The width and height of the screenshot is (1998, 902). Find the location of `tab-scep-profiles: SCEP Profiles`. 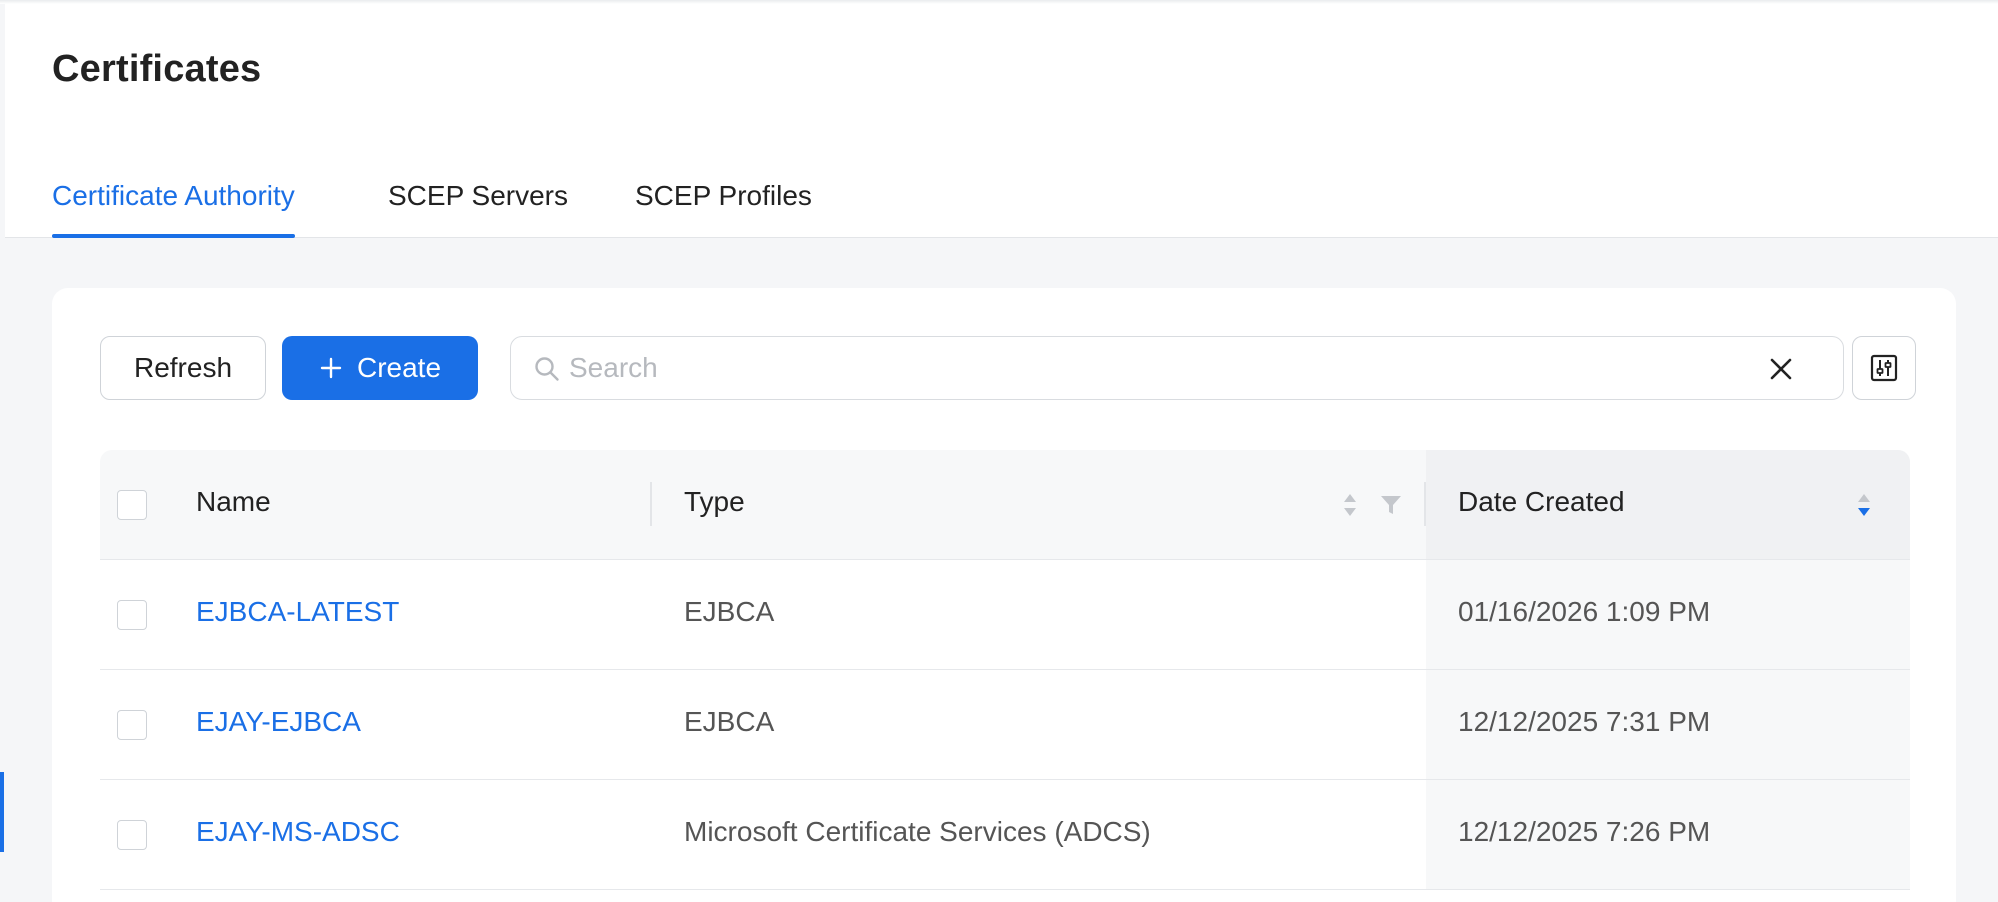

tab-scep-profiles: SCEP Profiles is located at coordinates (723, 209).